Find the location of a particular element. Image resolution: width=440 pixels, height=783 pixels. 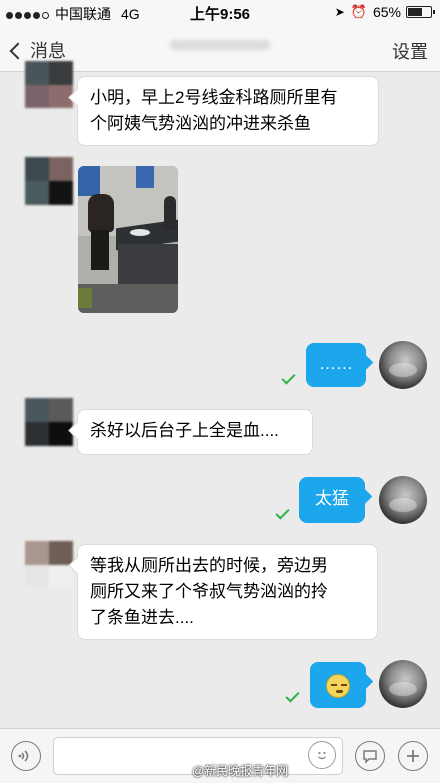

voice-icon is located at coordinates (23, 756).